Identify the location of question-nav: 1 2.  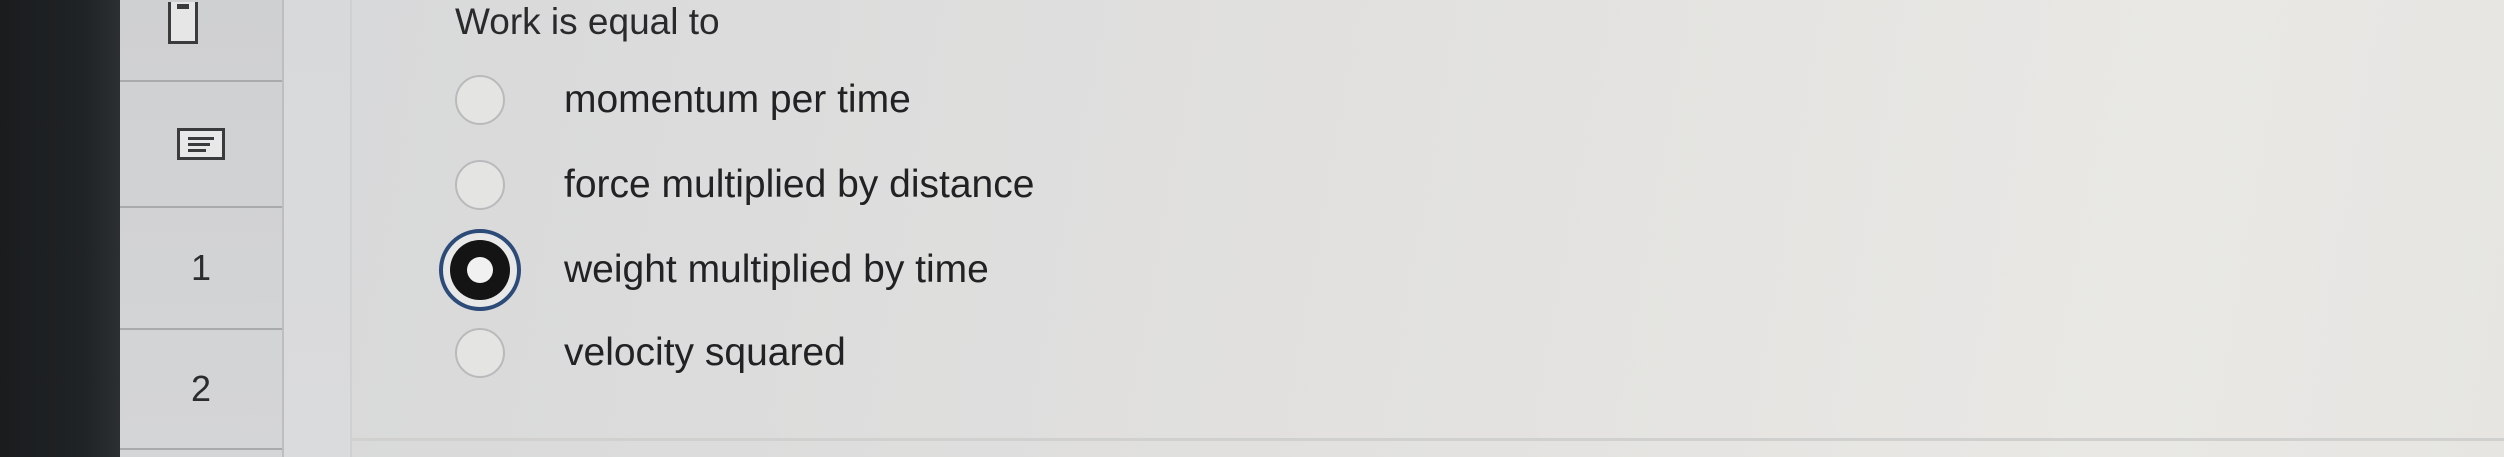
(202, 228).